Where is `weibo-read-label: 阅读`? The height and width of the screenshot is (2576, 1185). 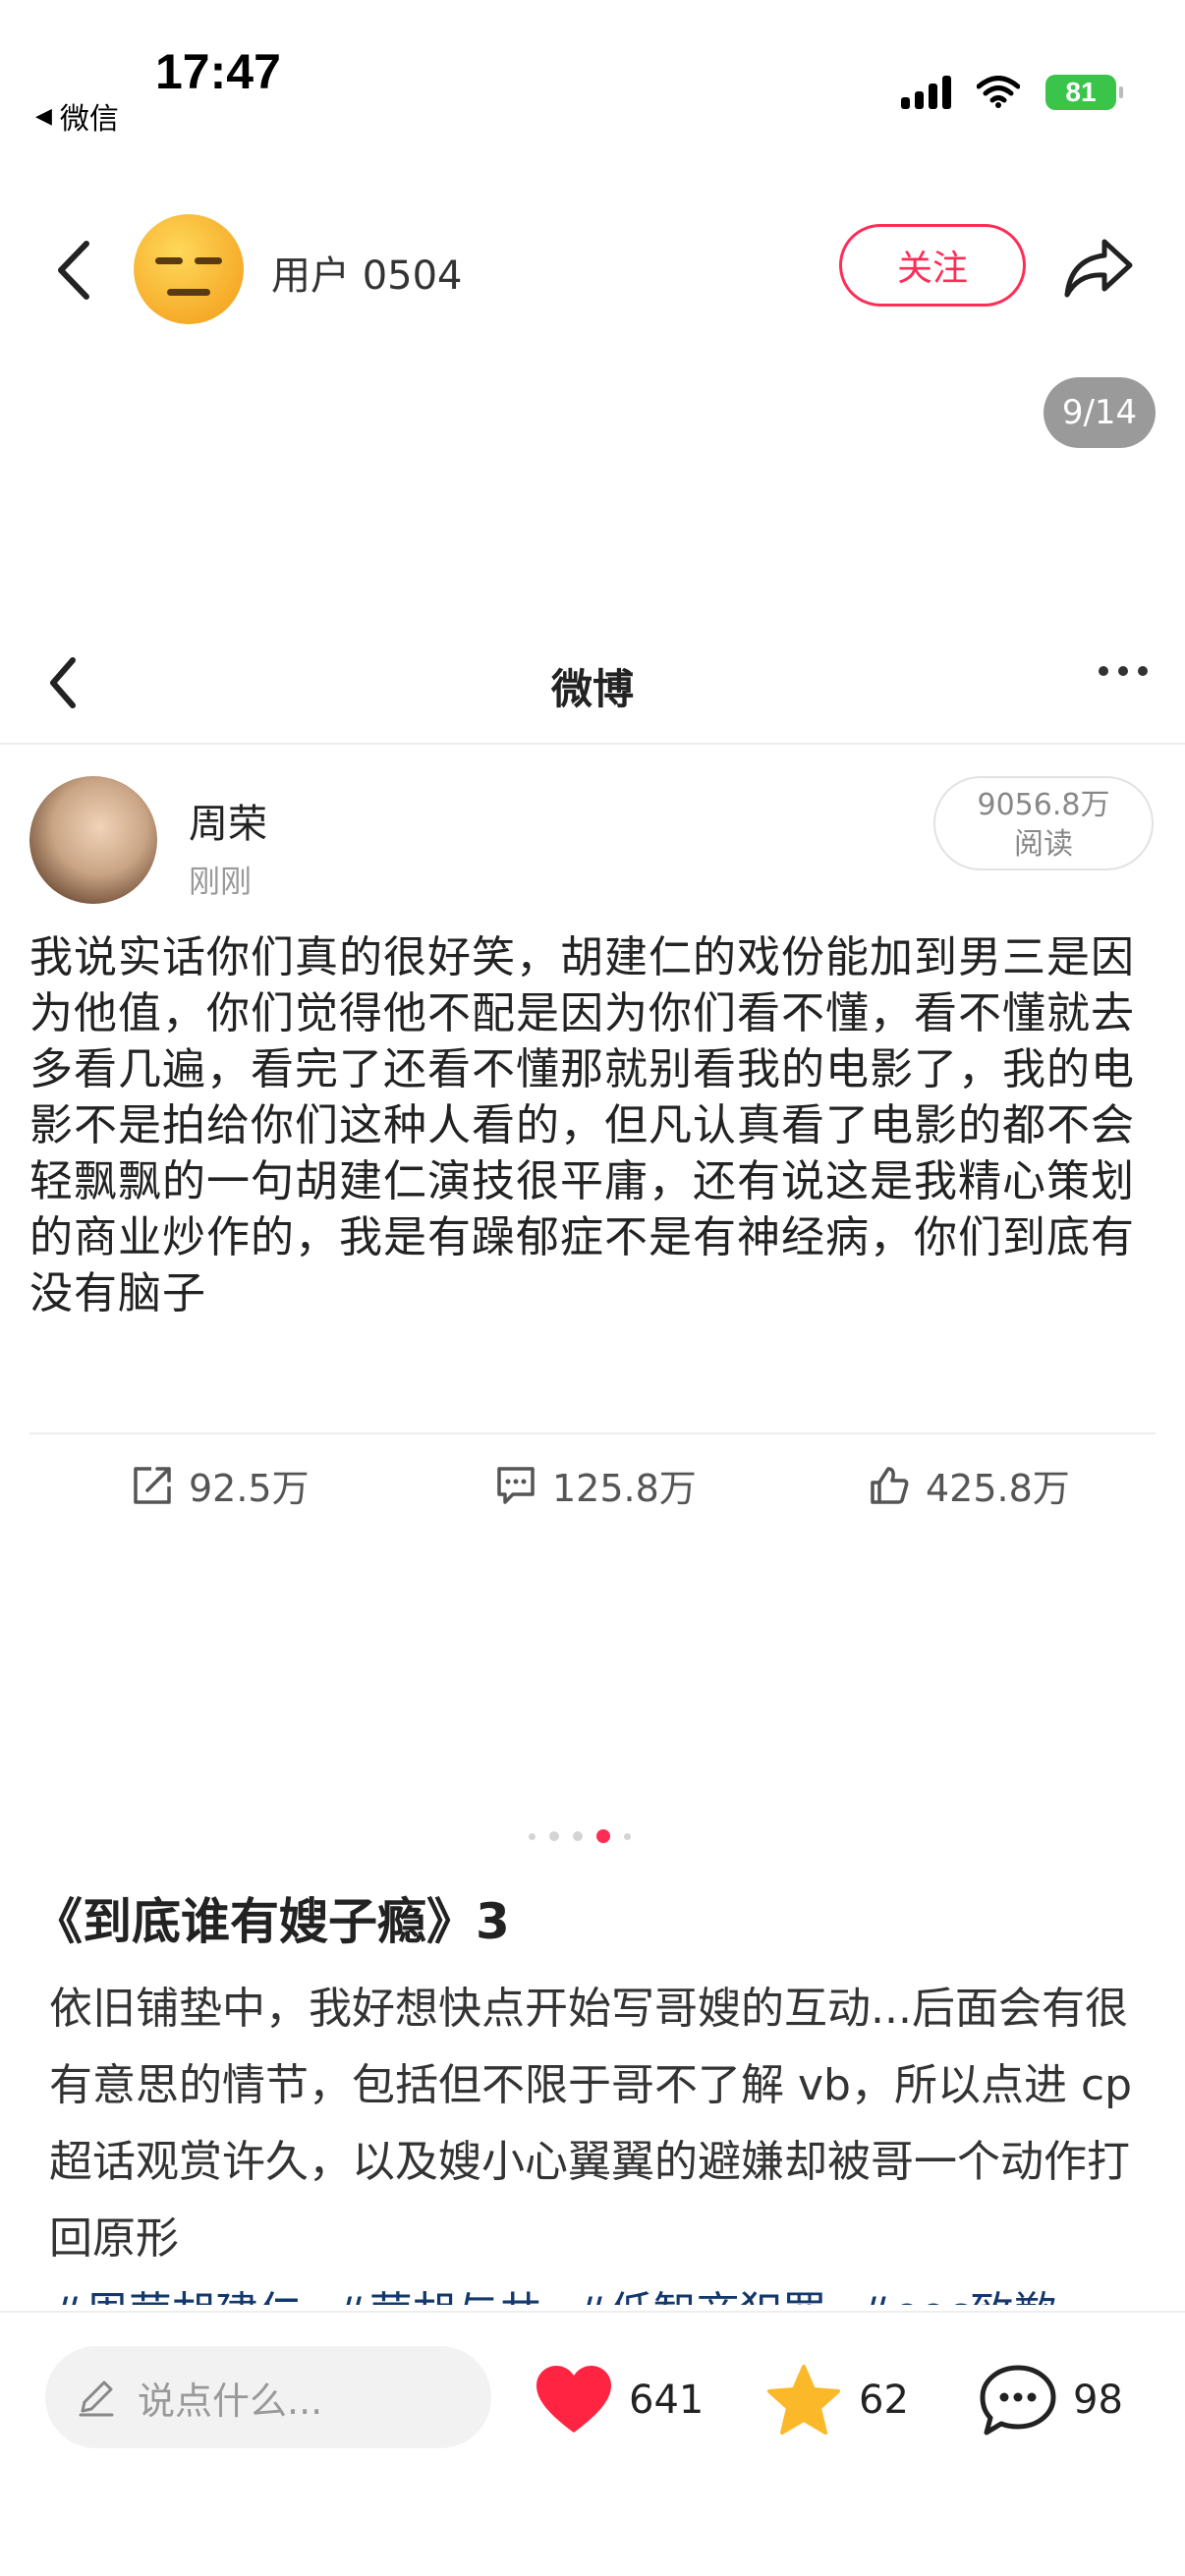
weibo-read-label: 阅读 is located at coordinates (1044, 844).